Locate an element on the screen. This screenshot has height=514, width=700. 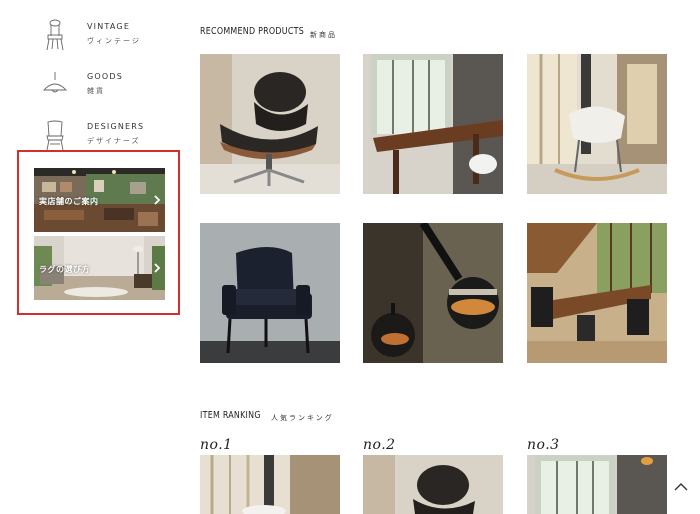
ranking-title: ITEM RANKING is located at coordinates (230, 415).